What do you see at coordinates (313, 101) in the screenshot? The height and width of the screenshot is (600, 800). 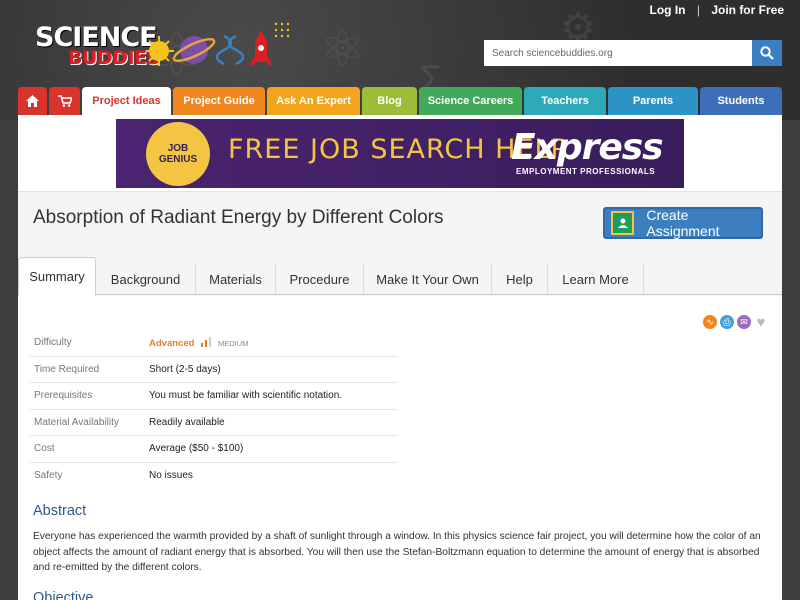 I see `nav-ask-an-expert: Ask An Expert` at bounding box center [313, 101].